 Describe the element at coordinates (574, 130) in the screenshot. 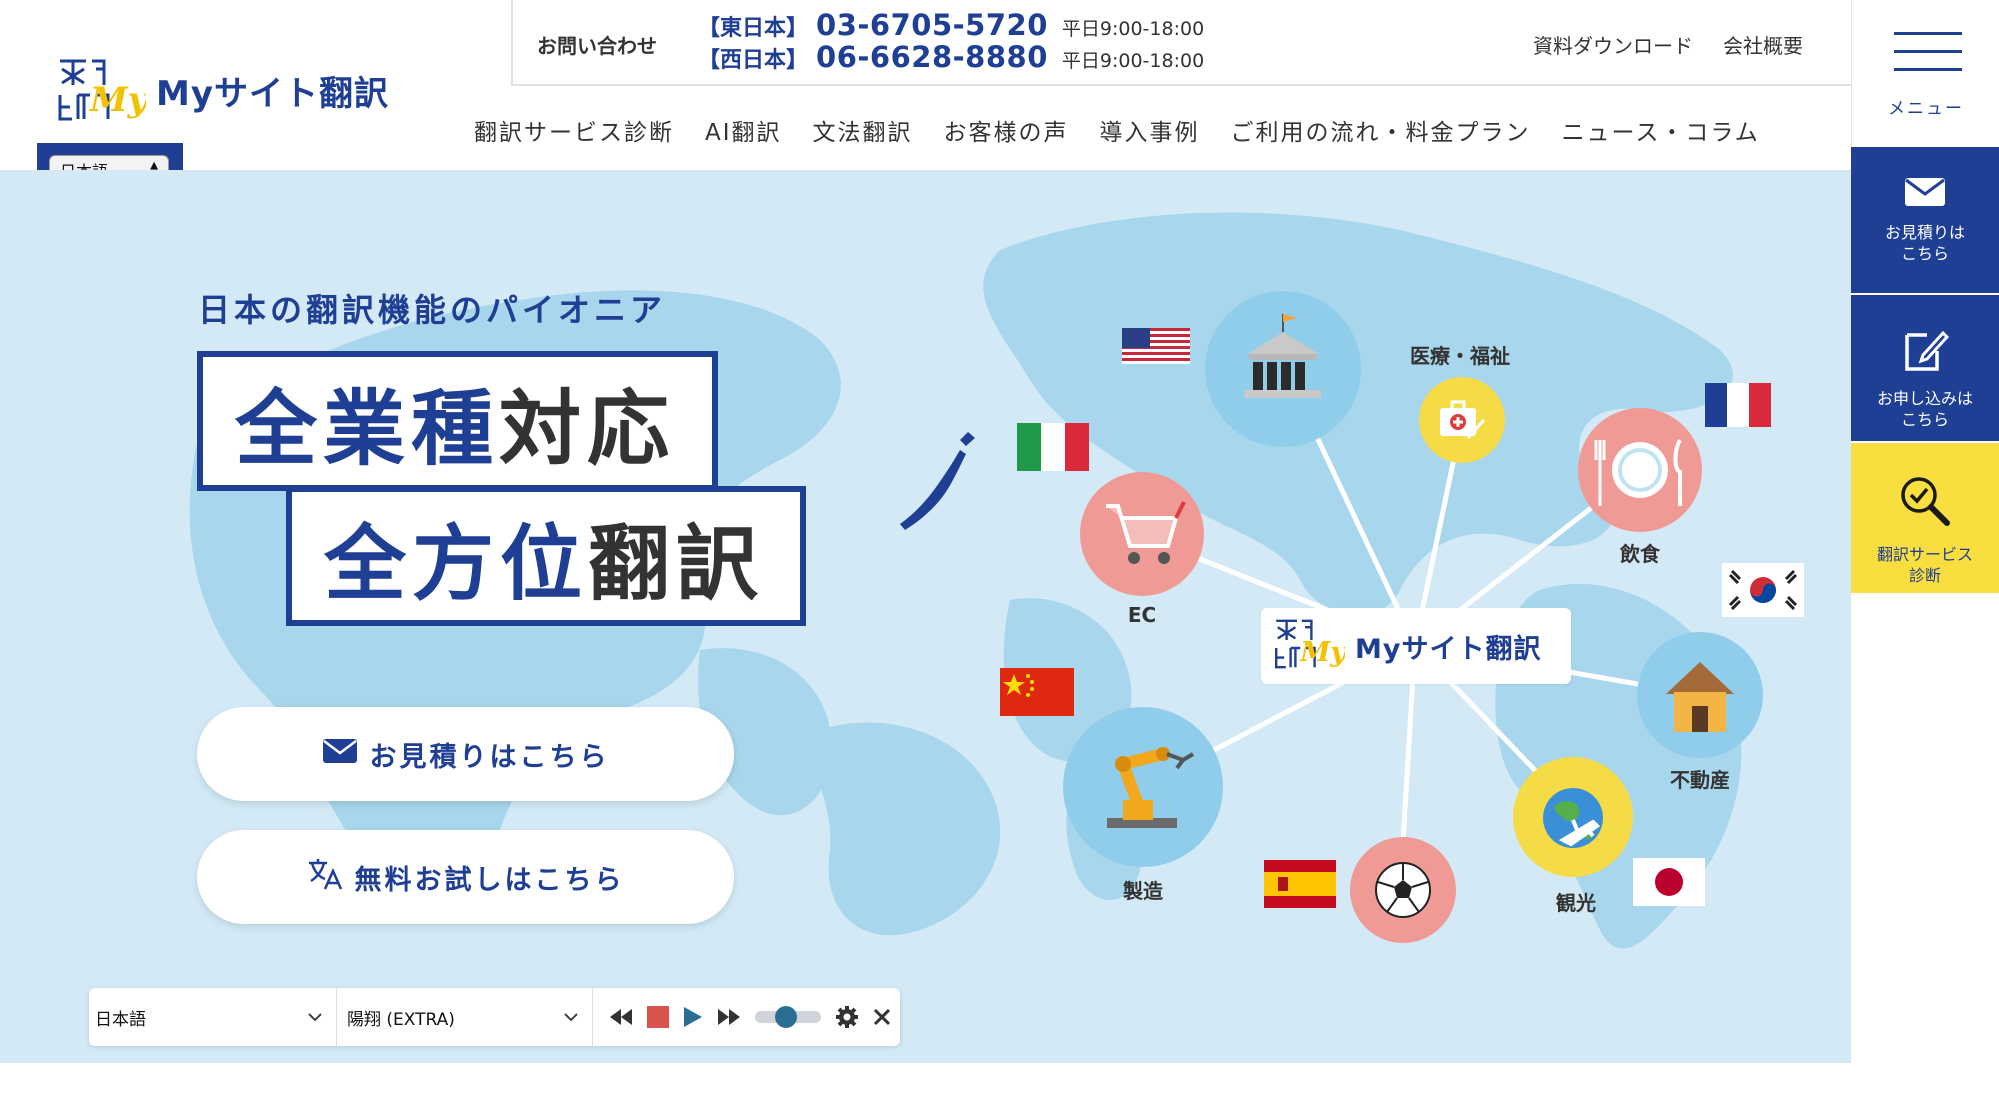

I see `nav-item-diagnosis: 翻訳サービス診断` at that location.